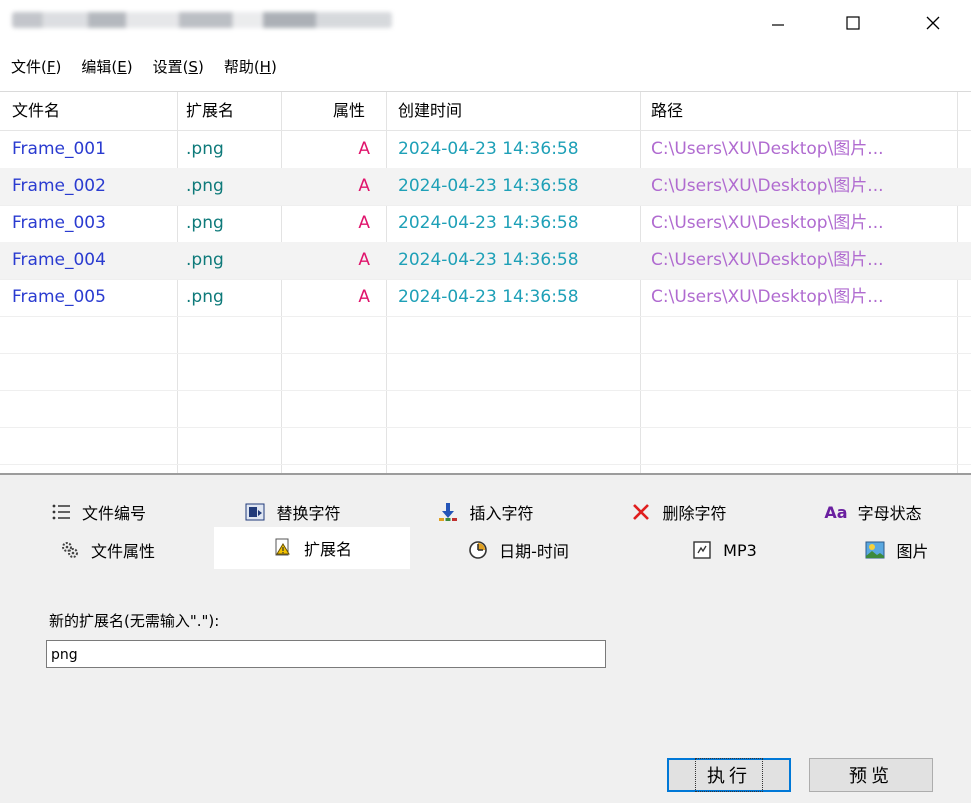 The width and height of the screenshot is (971, 803). What do you see at coordinates (29, 67) in the screenshot?
I see `menu-file-label: 文件(` at bounding box center [29, 67].